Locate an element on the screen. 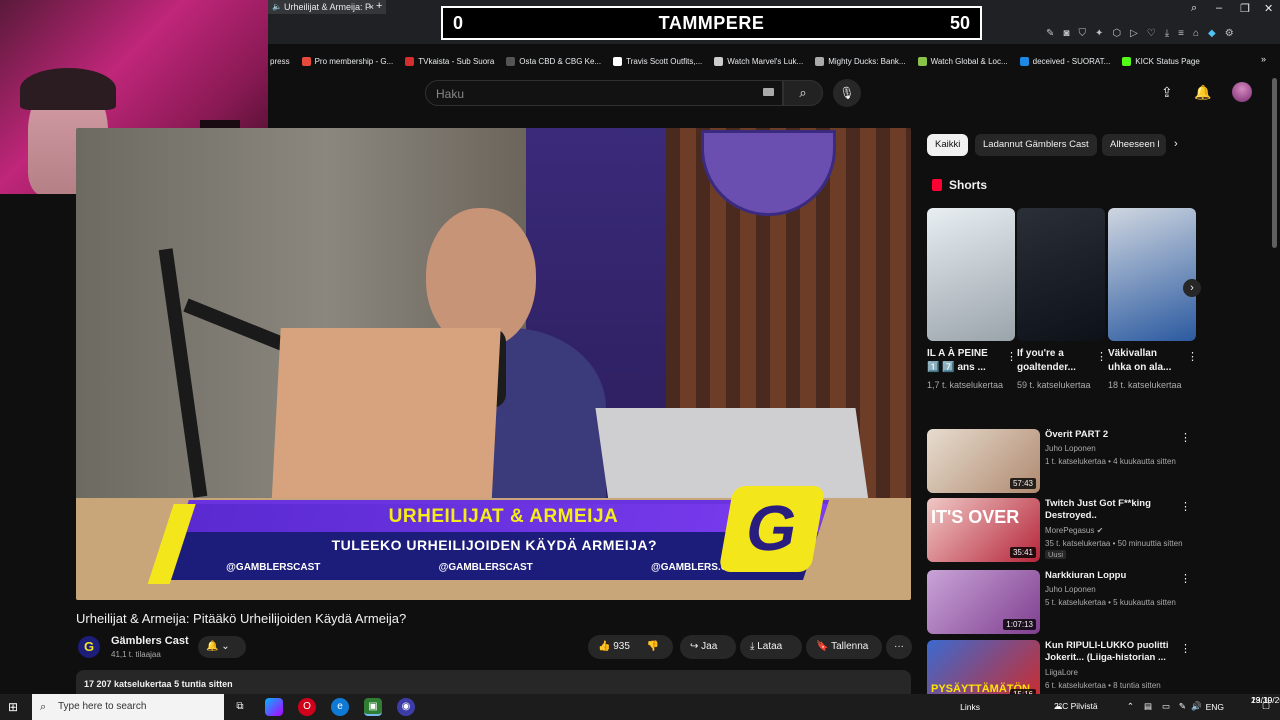 This screenshot has height=720, width=1280. upload-icon: ⇪ is located at coordinates (1167, 92).